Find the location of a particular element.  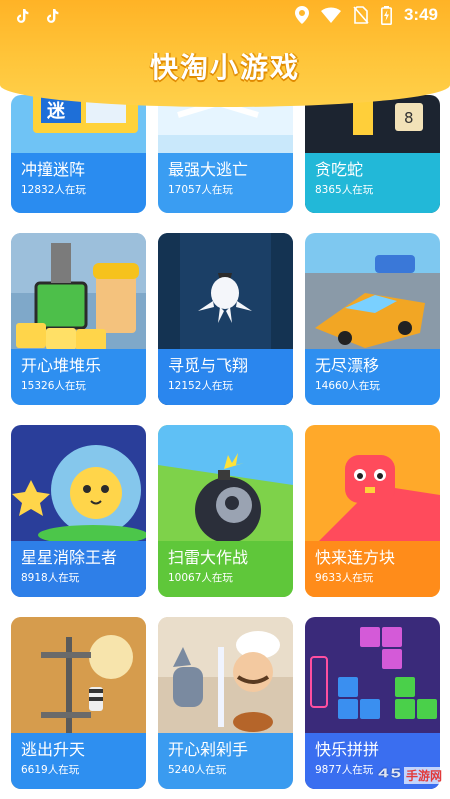

card-info: 星星消除王者 8918人在玩 is located at coordinates (78, 569).